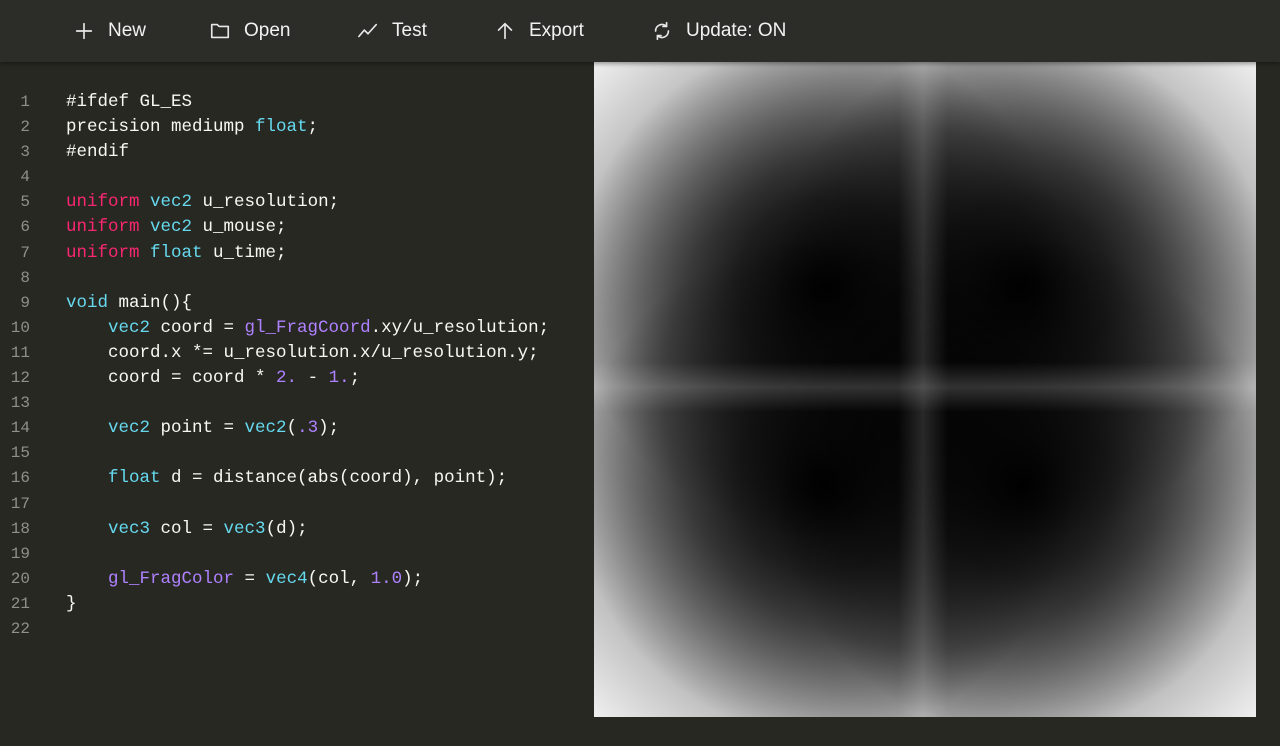 Image resolution: width=1280 pixels, height=746 pixels. I want to click on code-token: gl_FragCoord, so click(307, 327).